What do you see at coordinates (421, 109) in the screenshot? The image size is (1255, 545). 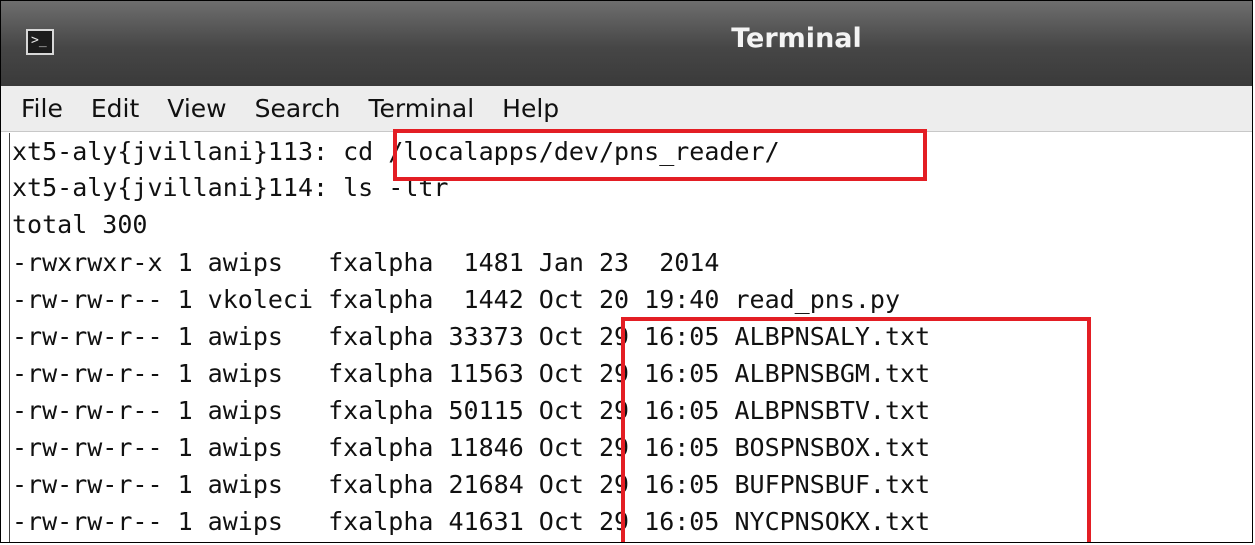 I see `menu-terminal: Terminal` at bounding box center [421, 109].